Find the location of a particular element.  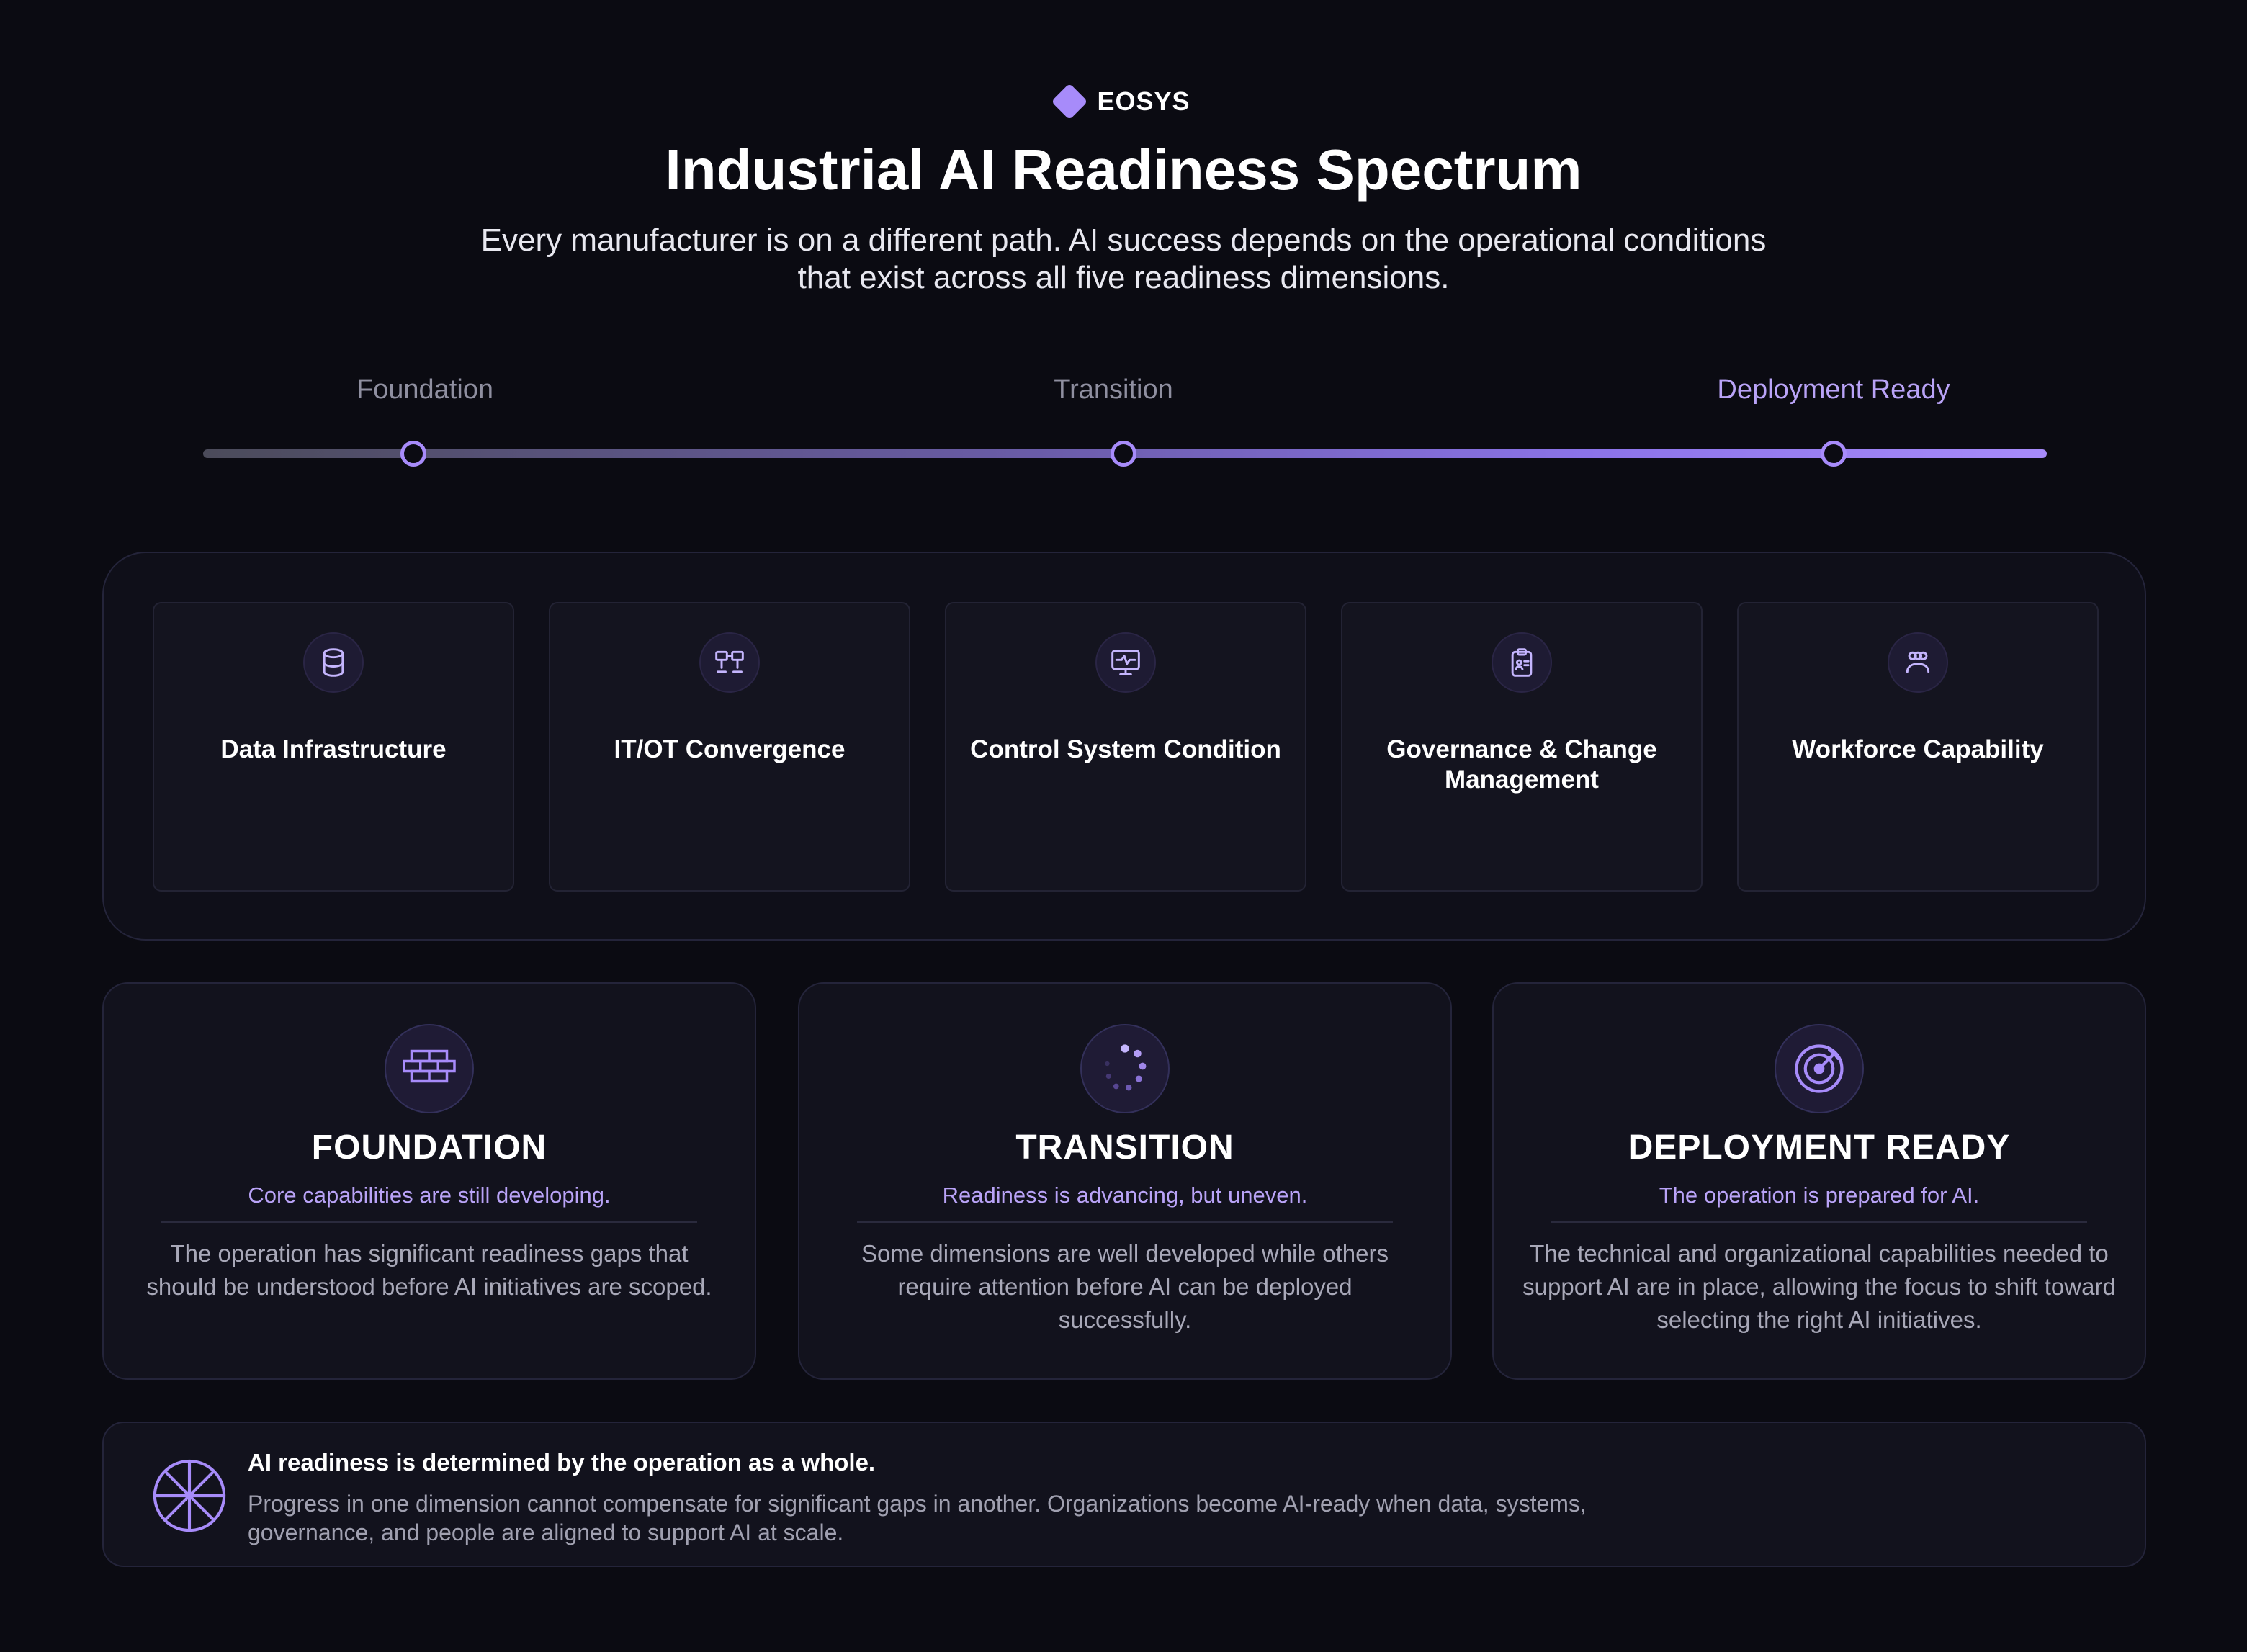

dimension-card-data-infrastructure: Data Infrastructure is located at coordinates (333, 747).